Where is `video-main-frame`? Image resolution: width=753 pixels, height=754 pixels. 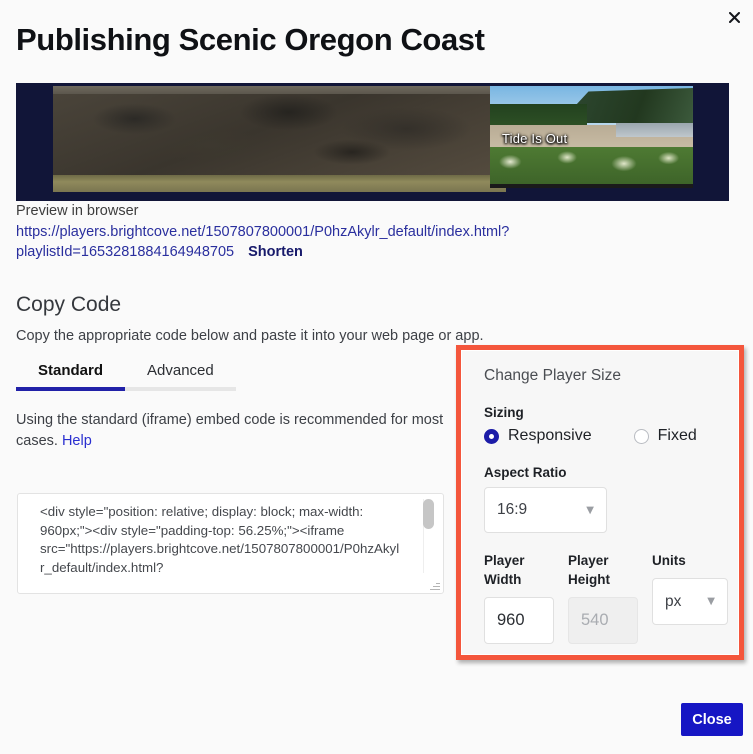
video-main-frame is located at coordinates (279, 139).